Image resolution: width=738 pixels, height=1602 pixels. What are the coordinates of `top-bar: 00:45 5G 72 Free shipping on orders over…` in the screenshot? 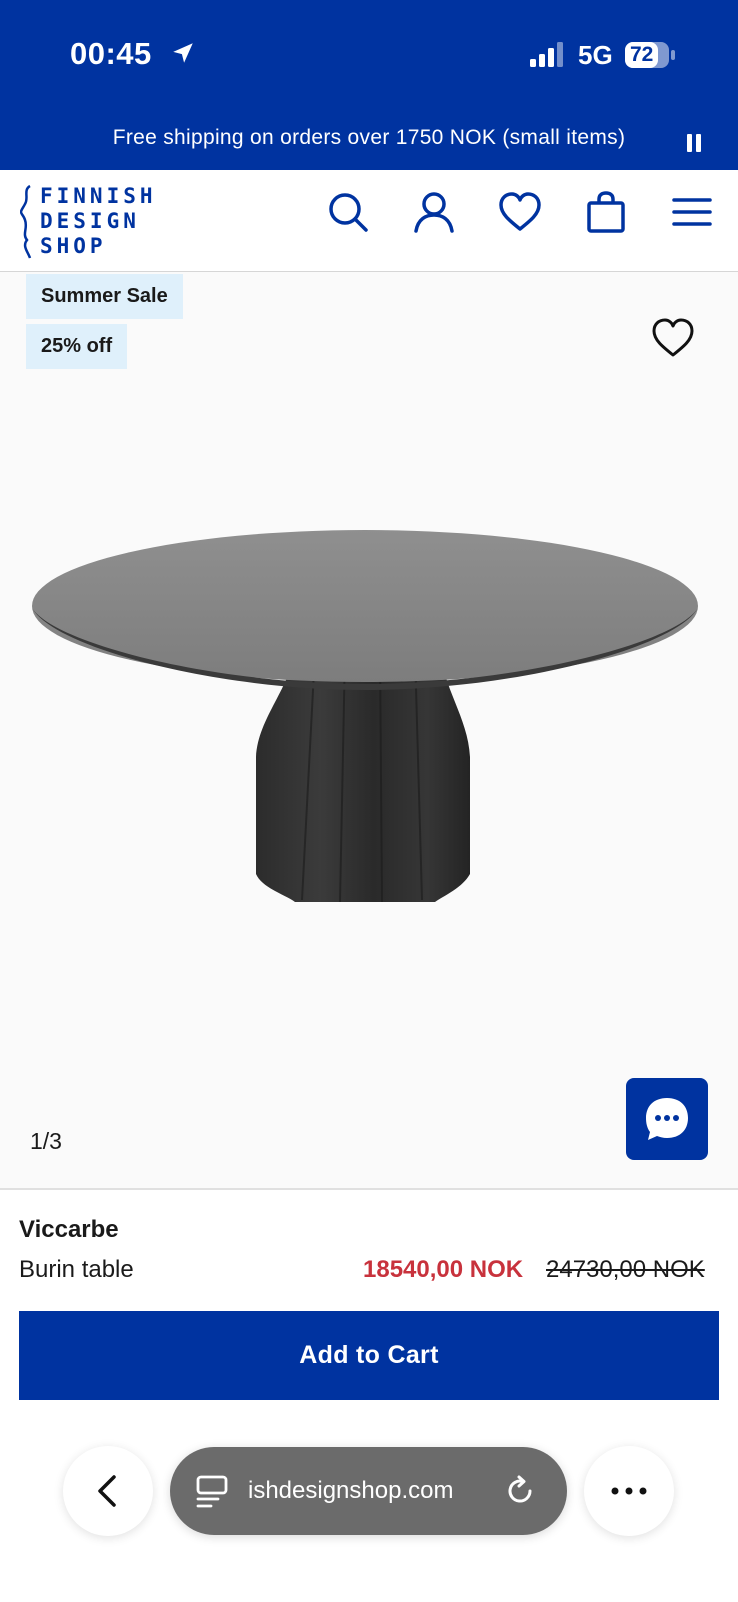 It's located at (369, 85).